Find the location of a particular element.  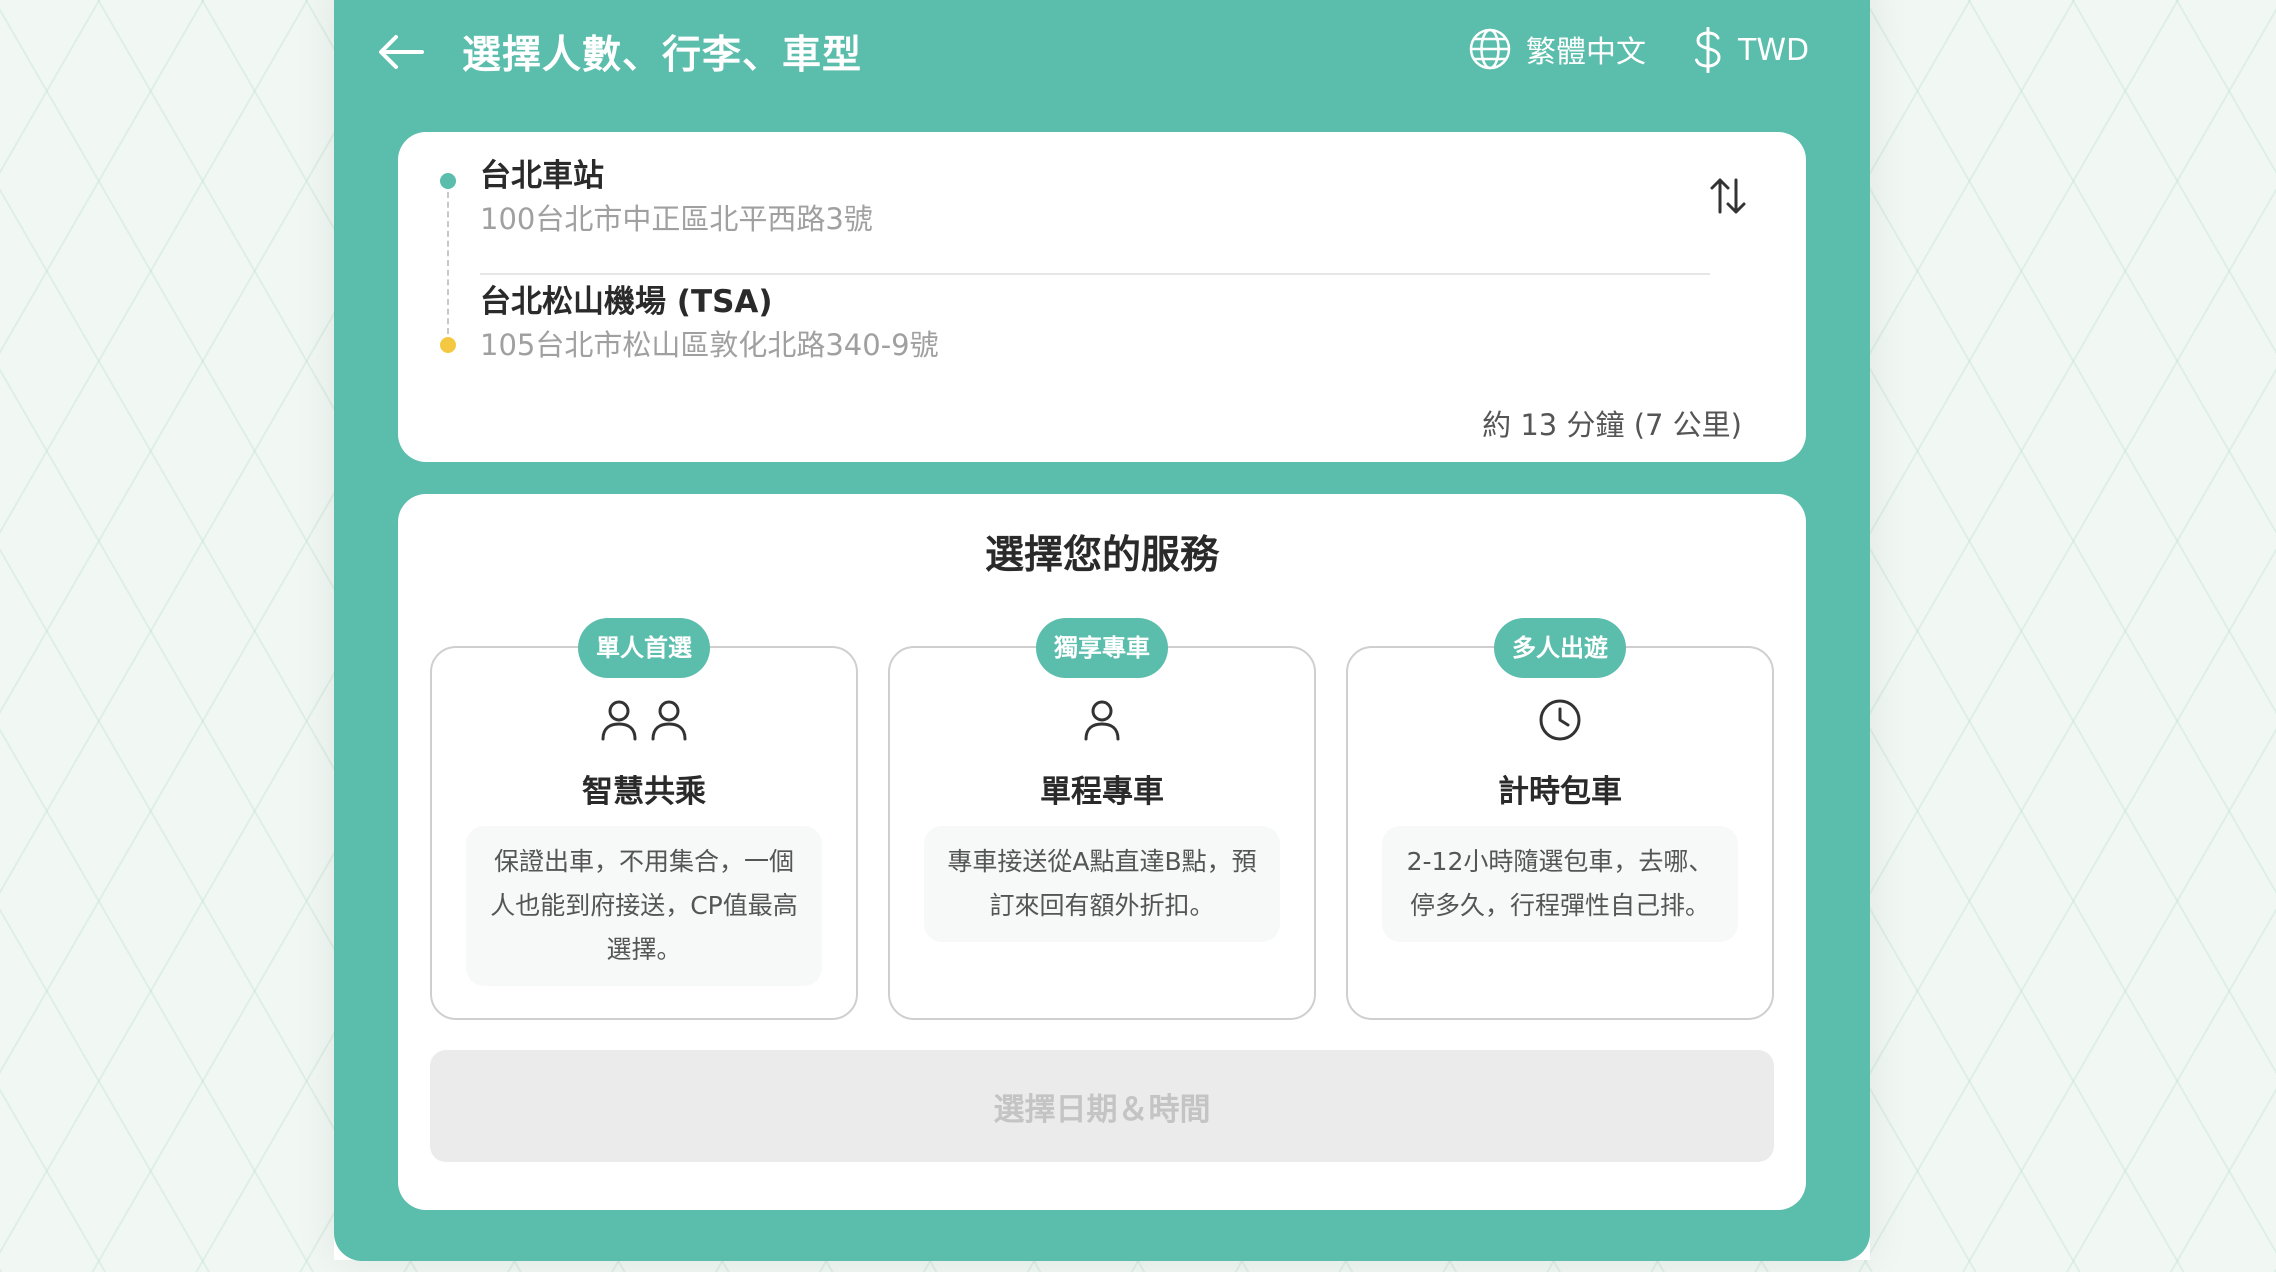

swap-vertical-icon is located at coordinates (1728, 196).